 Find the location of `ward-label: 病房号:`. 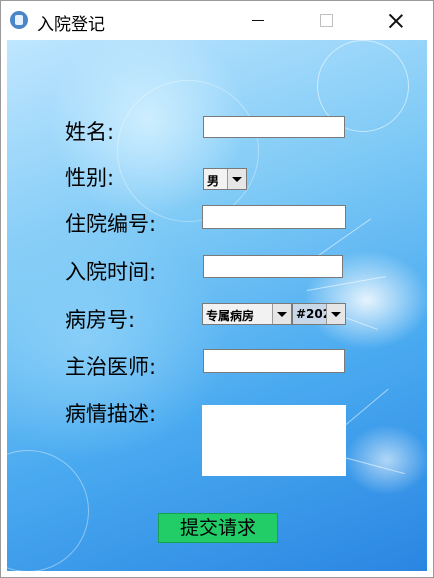

ward-label: 病房号: is located at coordinates (100, 320).